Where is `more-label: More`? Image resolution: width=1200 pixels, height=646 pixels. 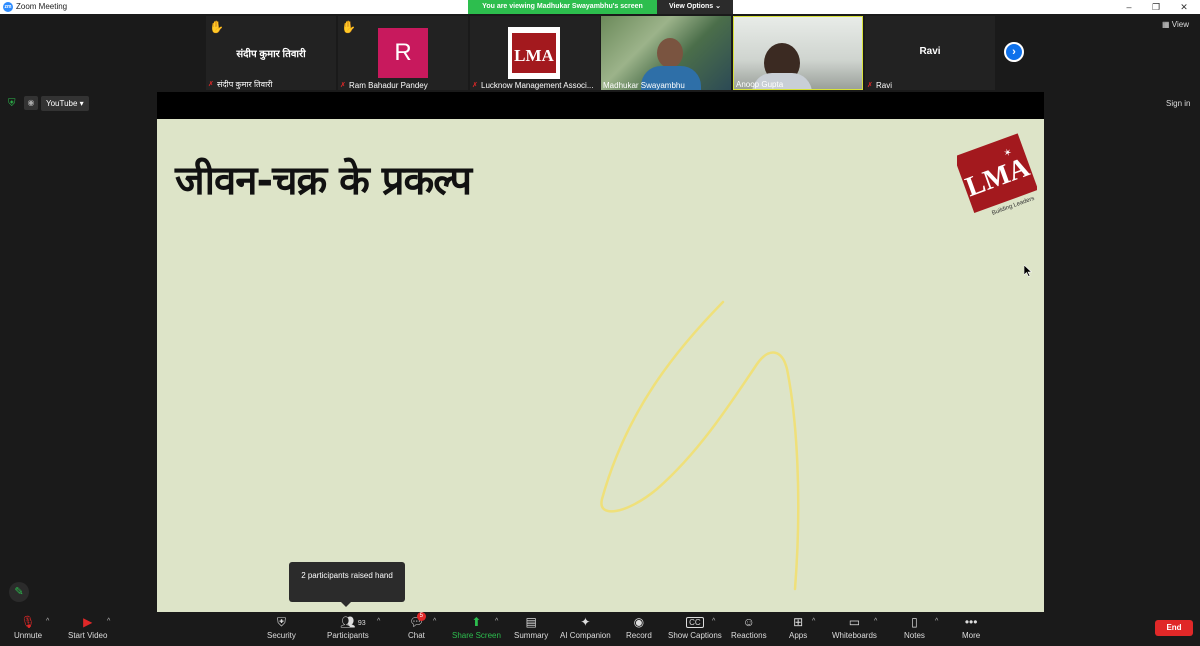
more-label: More is located at coordinates (971, 635).